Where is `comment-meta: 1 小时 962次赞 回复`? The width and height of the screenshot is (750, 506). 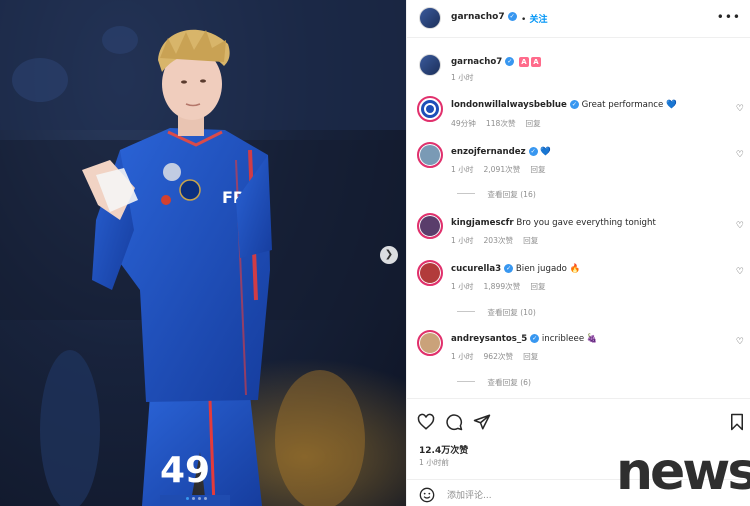 comment-meta: 1 小时 962次赞 回复 is located at coordinates (499, 356).